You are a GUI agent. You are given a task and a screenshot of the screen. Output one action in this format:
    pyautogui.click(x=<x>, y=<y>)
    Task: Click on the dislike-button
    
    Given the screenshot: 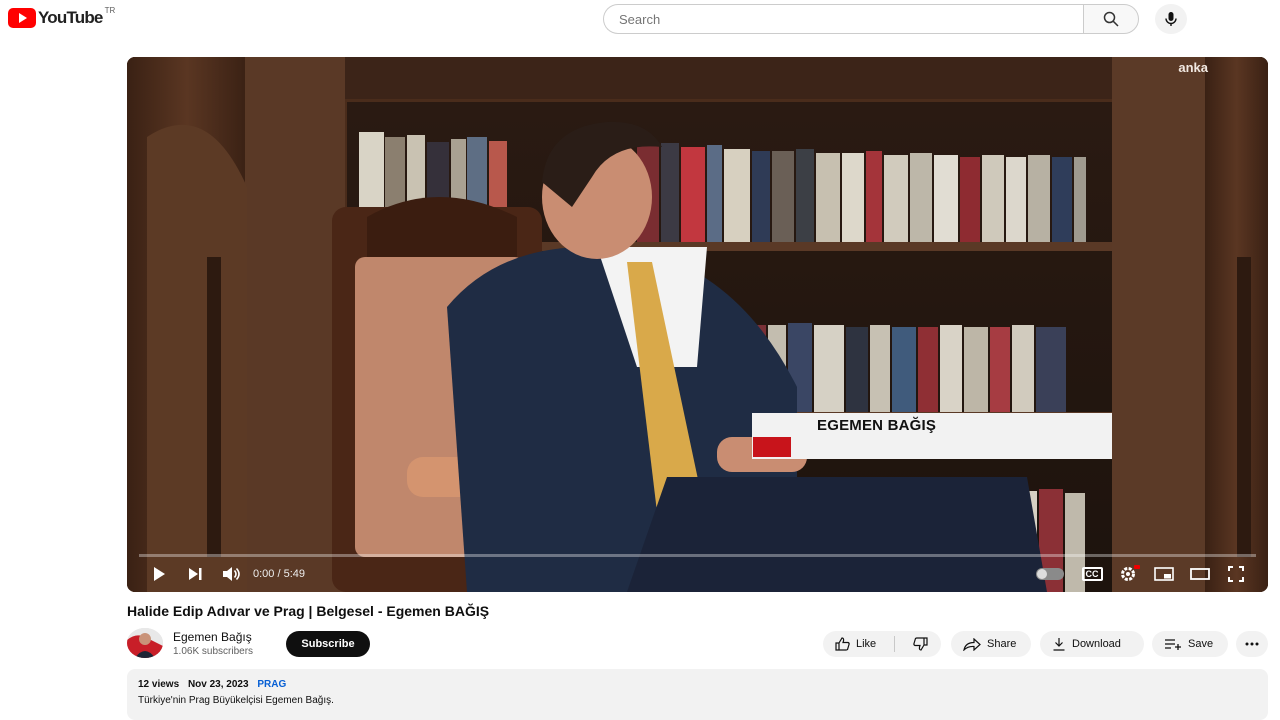 What is the action you would take?
    pyautogui.click(x=920, y=644)
    